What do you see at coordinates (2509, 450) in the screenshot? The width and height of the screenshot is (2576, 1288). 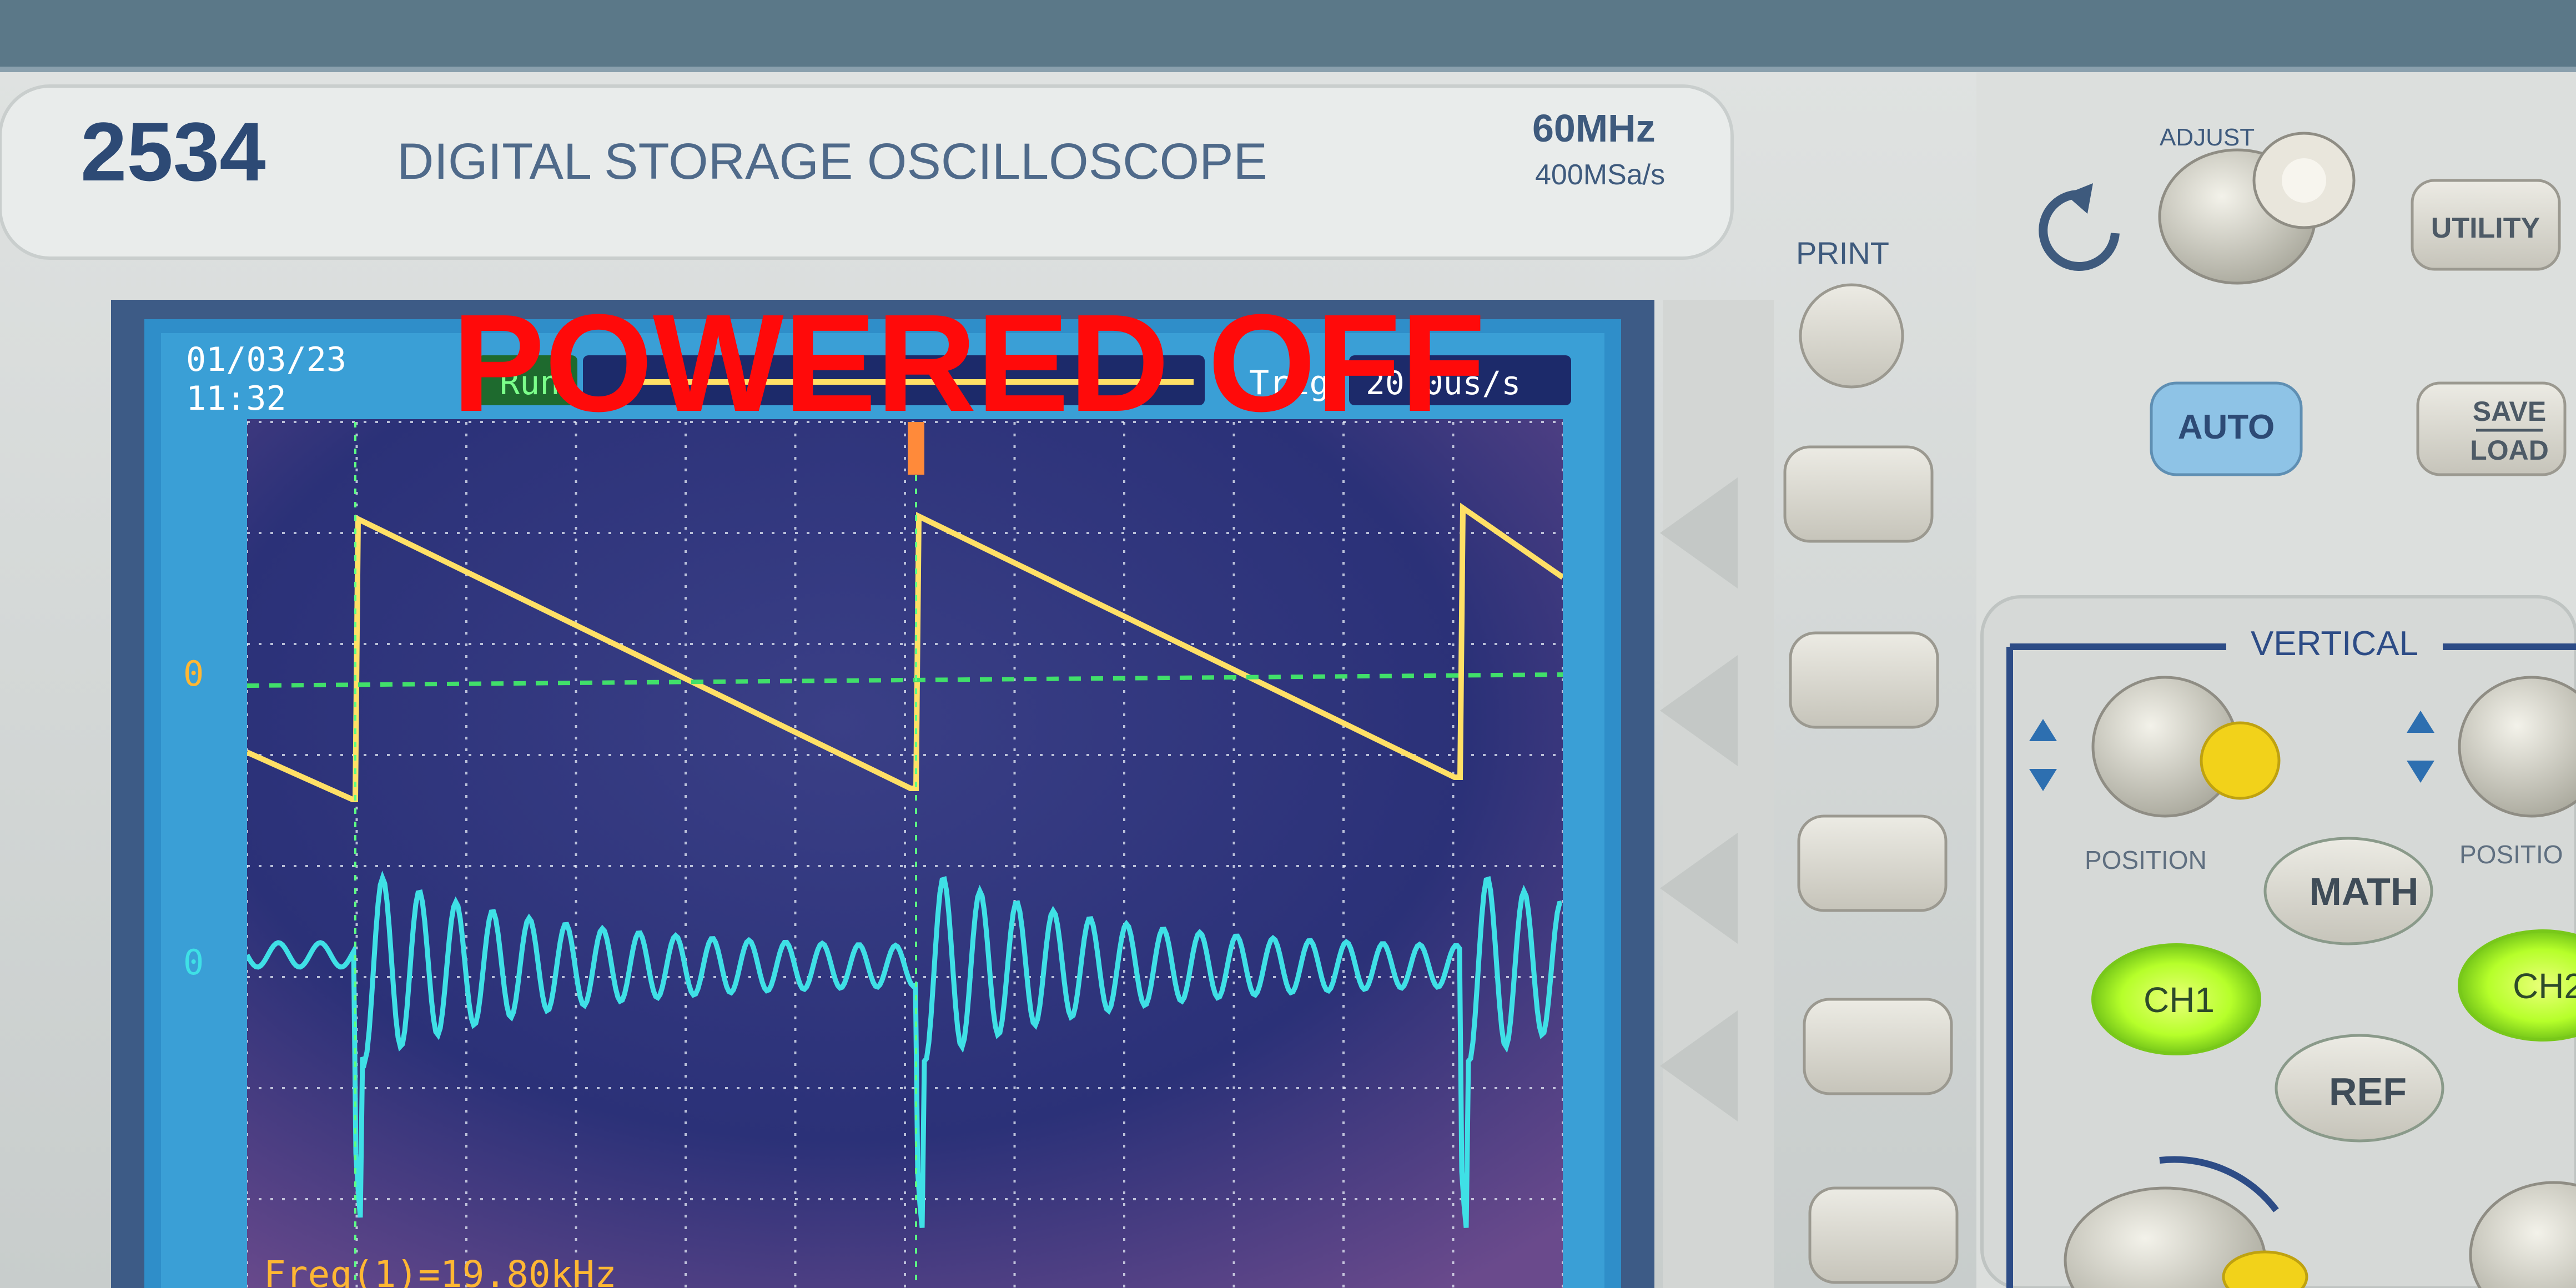 I see `load-label: LOAD` at bounding box center [2509, 450].